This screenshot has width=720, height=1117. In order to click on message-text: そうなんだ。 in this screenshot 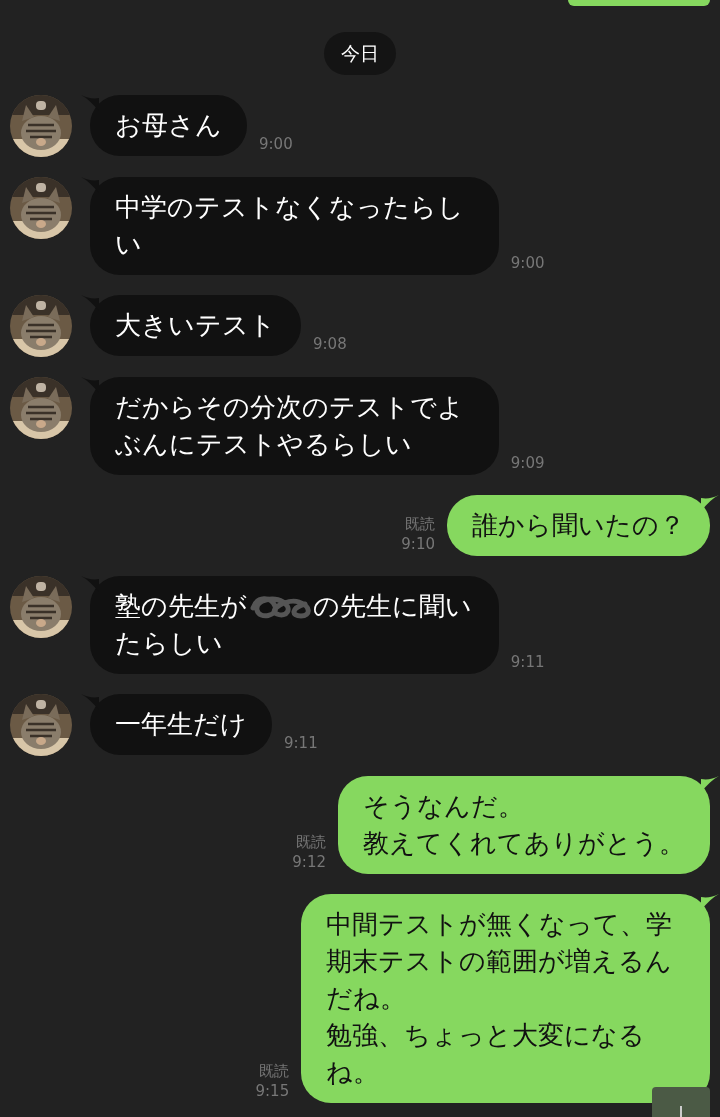, I will do `click(444, 806)`.